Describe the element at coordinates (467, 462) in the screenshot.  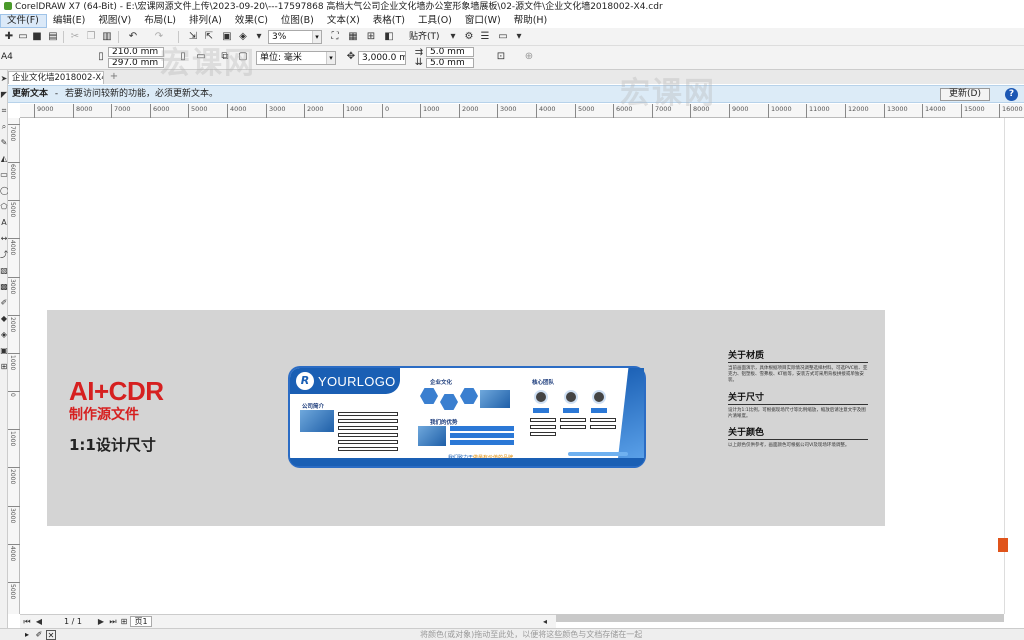
I see `wall-bottom-bar` at that location.